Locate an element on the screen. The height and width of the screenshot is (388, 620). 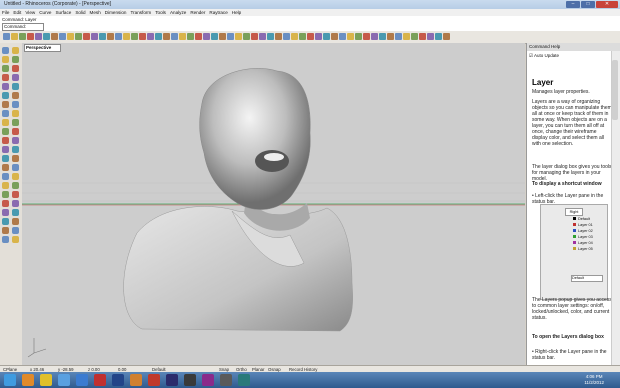
start-button is located at coordinates (10, 380).